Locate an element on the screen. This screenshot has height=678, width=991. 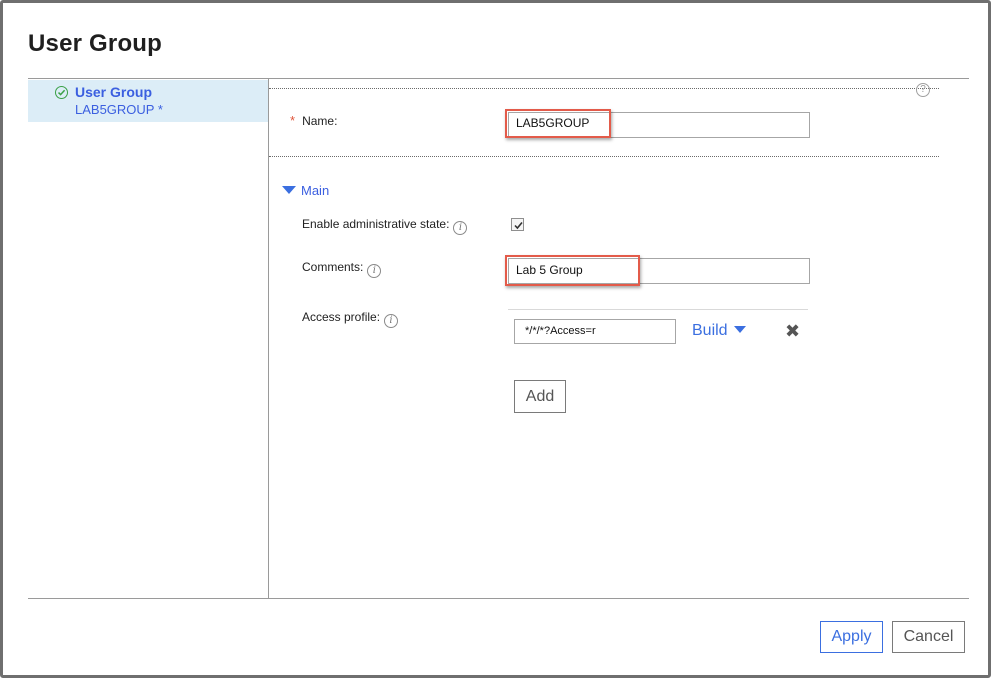
name-label-text: Name: is located at coordinates (320, 121).